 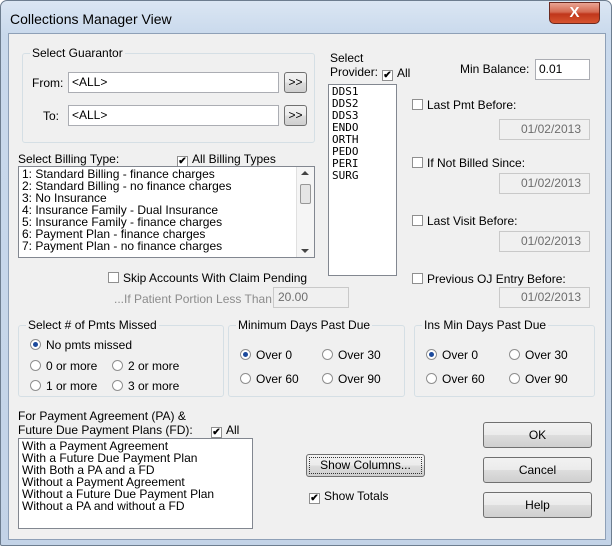 I want to click on min-balance-label: Min Balance:, so click(x=495, y=69).